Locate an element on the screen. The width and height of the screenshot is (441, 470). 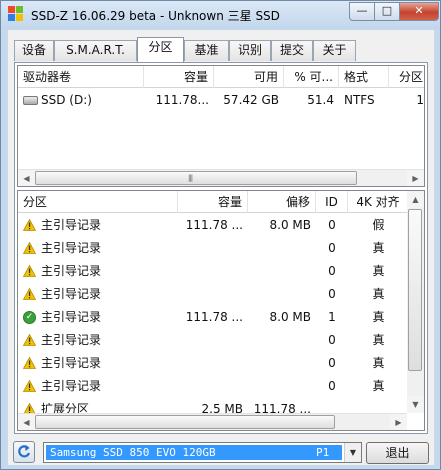
tab-device: 设备 is located at coordinates (34, 50).